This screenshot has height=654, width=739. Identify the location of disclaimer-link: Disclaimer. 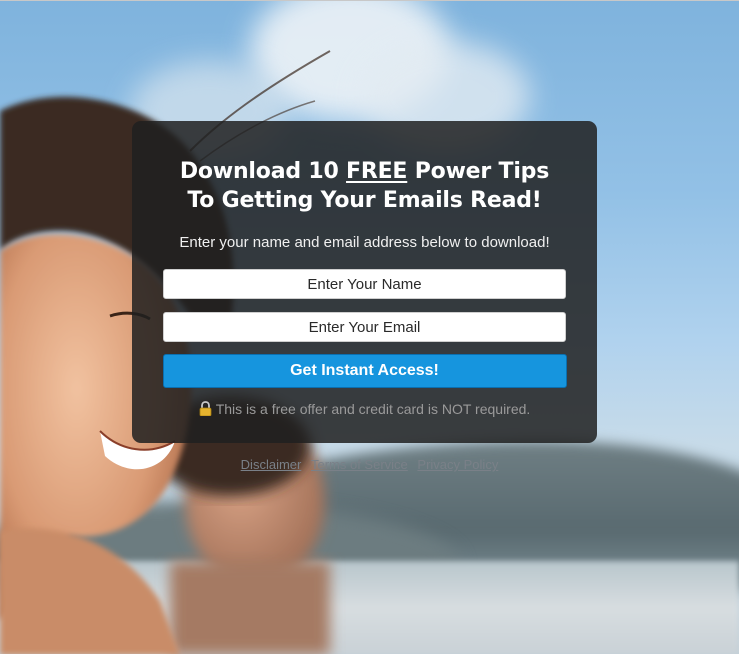
(271, 464).